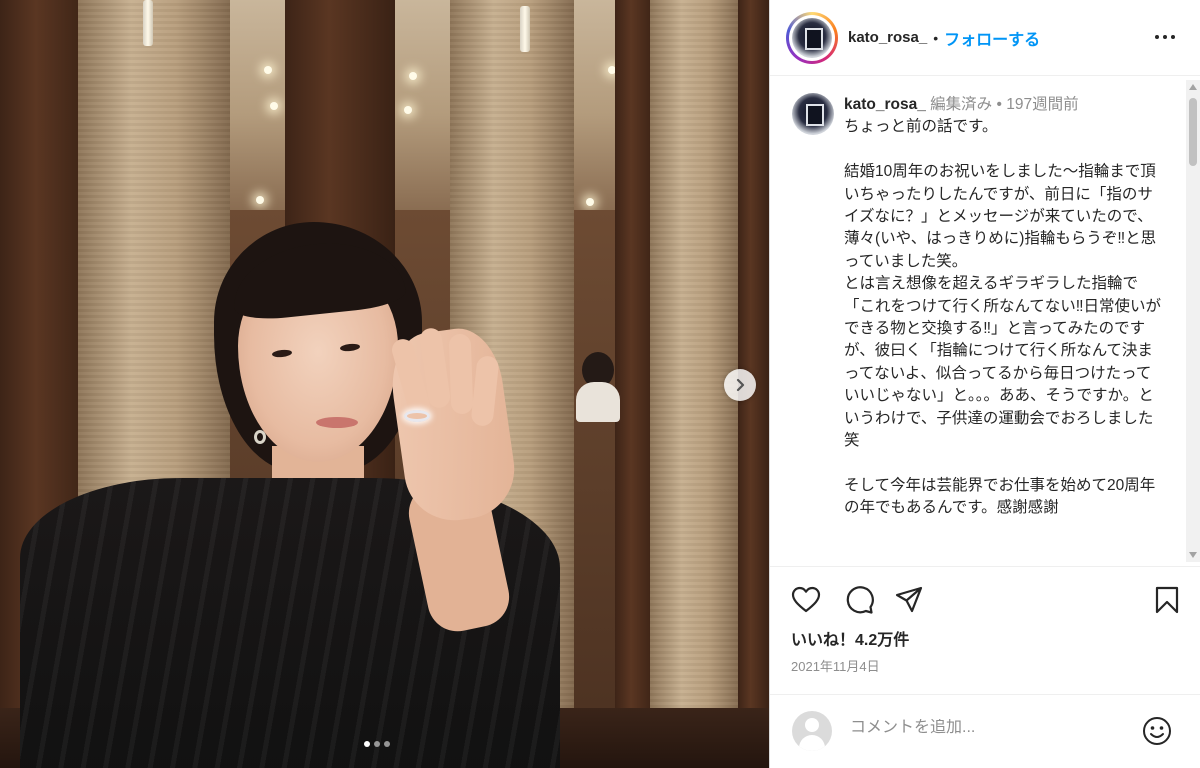 The image size is (1200, 768). What do you see at coordinates (260, 437) in the screenshot?
I see `earring` at bounding box center [260, 437].